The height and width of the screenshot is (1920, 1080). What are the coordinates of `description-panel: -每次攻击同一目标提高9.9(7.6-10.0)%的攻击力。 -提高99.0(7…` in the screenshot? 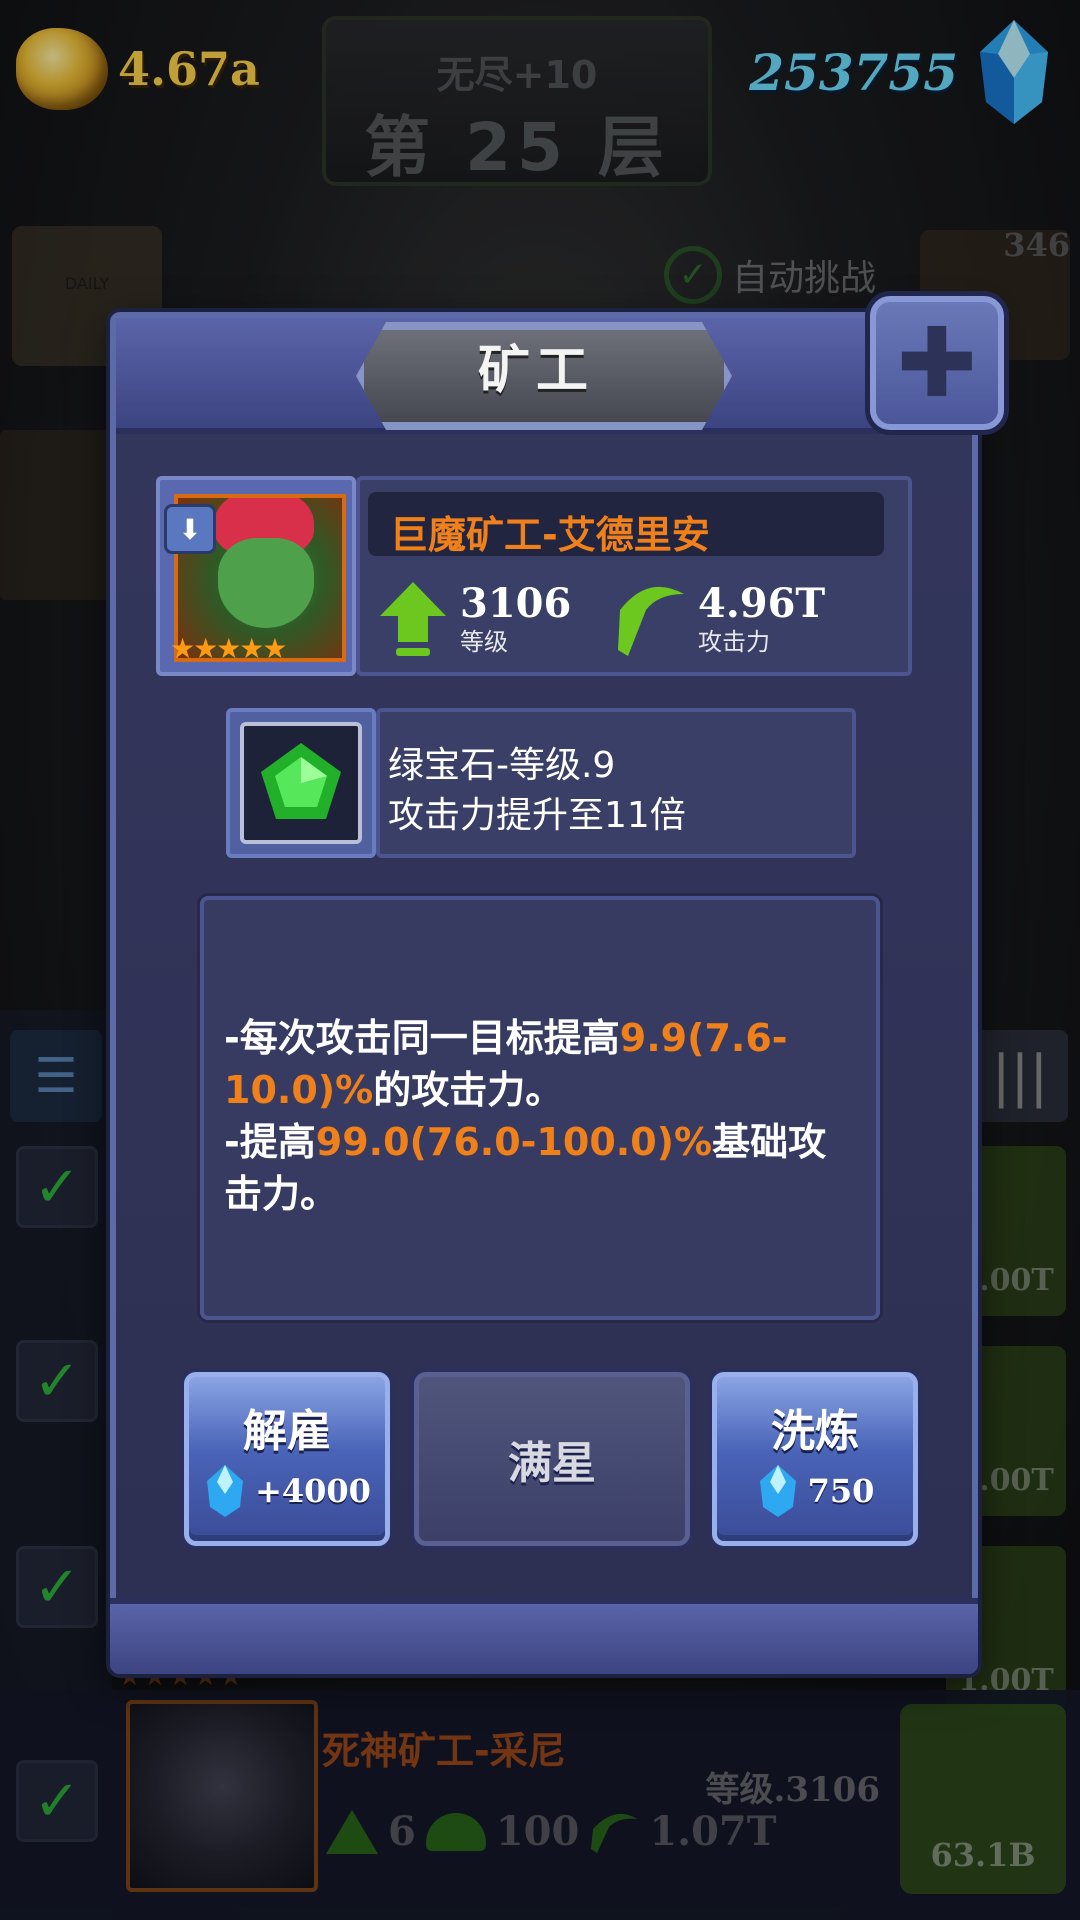 It's located at (540, 1108).